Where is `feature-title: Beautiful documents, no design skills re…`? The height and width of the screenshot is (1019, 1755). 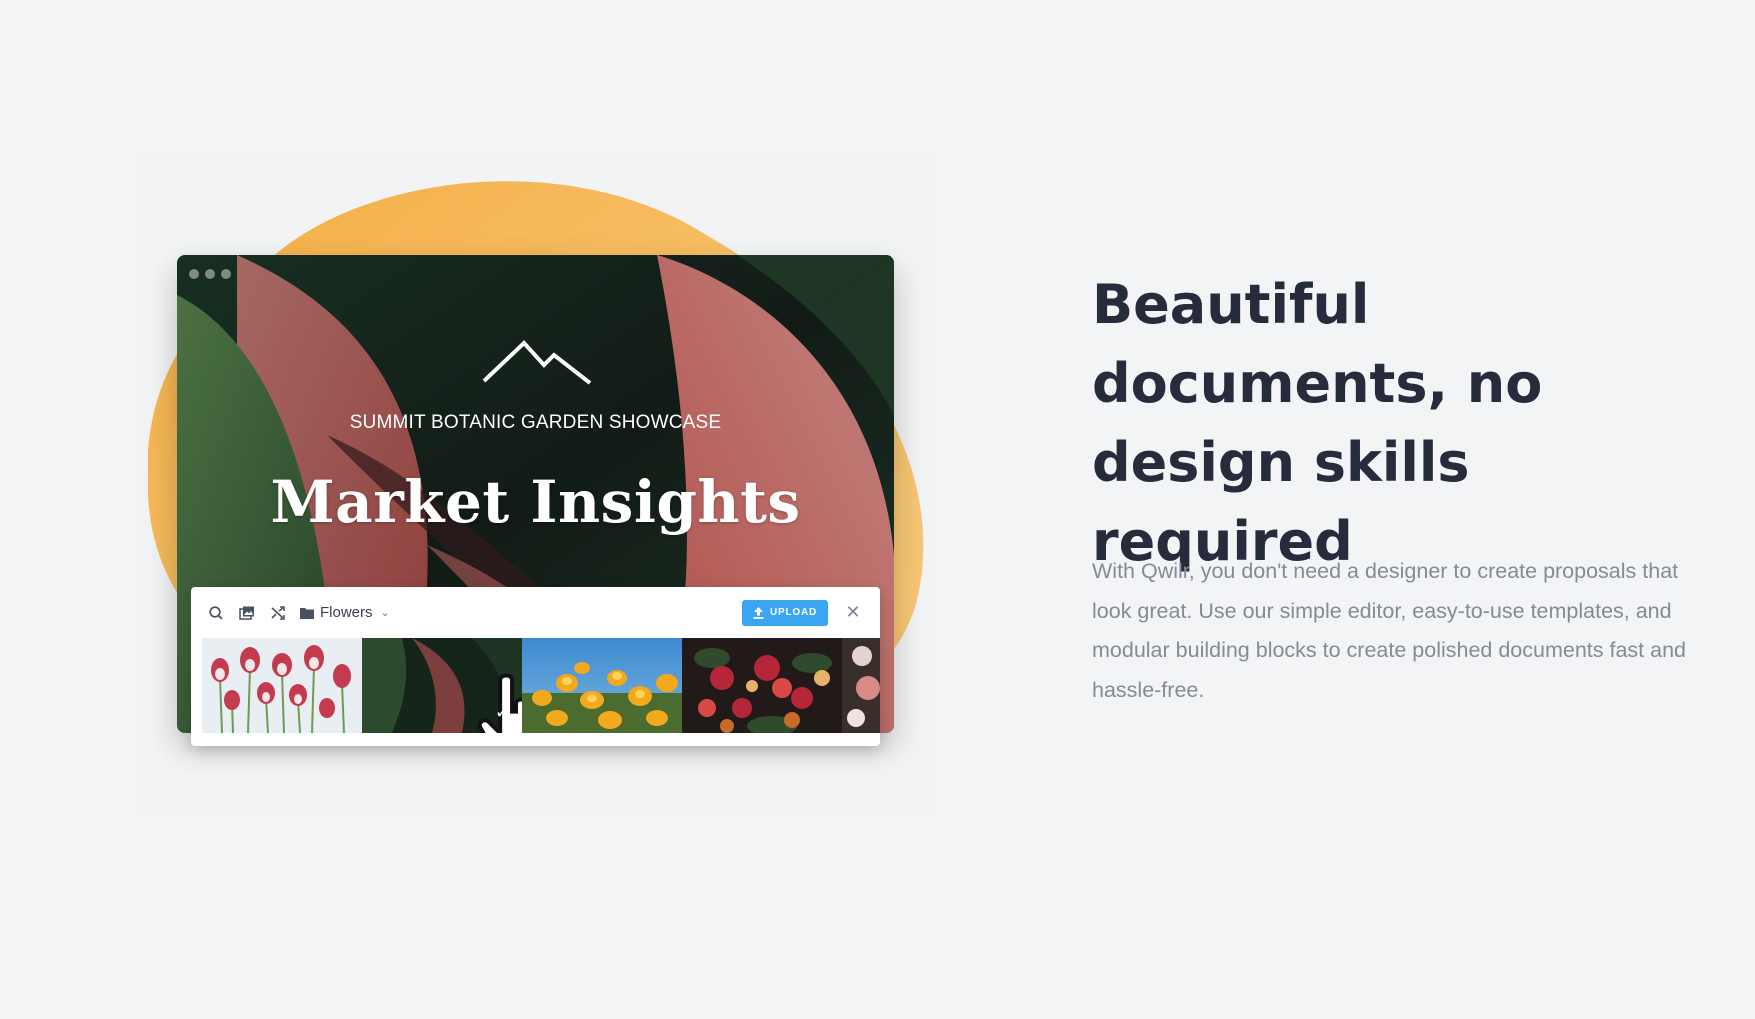 feature-title: Beautiful documents, no design skills re… is located at coordinates (1317, 423).